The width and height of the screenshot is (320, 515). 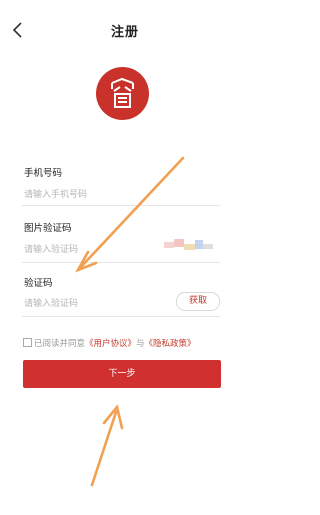 What do you see at coordinates (51, 248) in the screenshot?
I see `image-code-input: 请输入验证码` at bounding box center [51, 248].